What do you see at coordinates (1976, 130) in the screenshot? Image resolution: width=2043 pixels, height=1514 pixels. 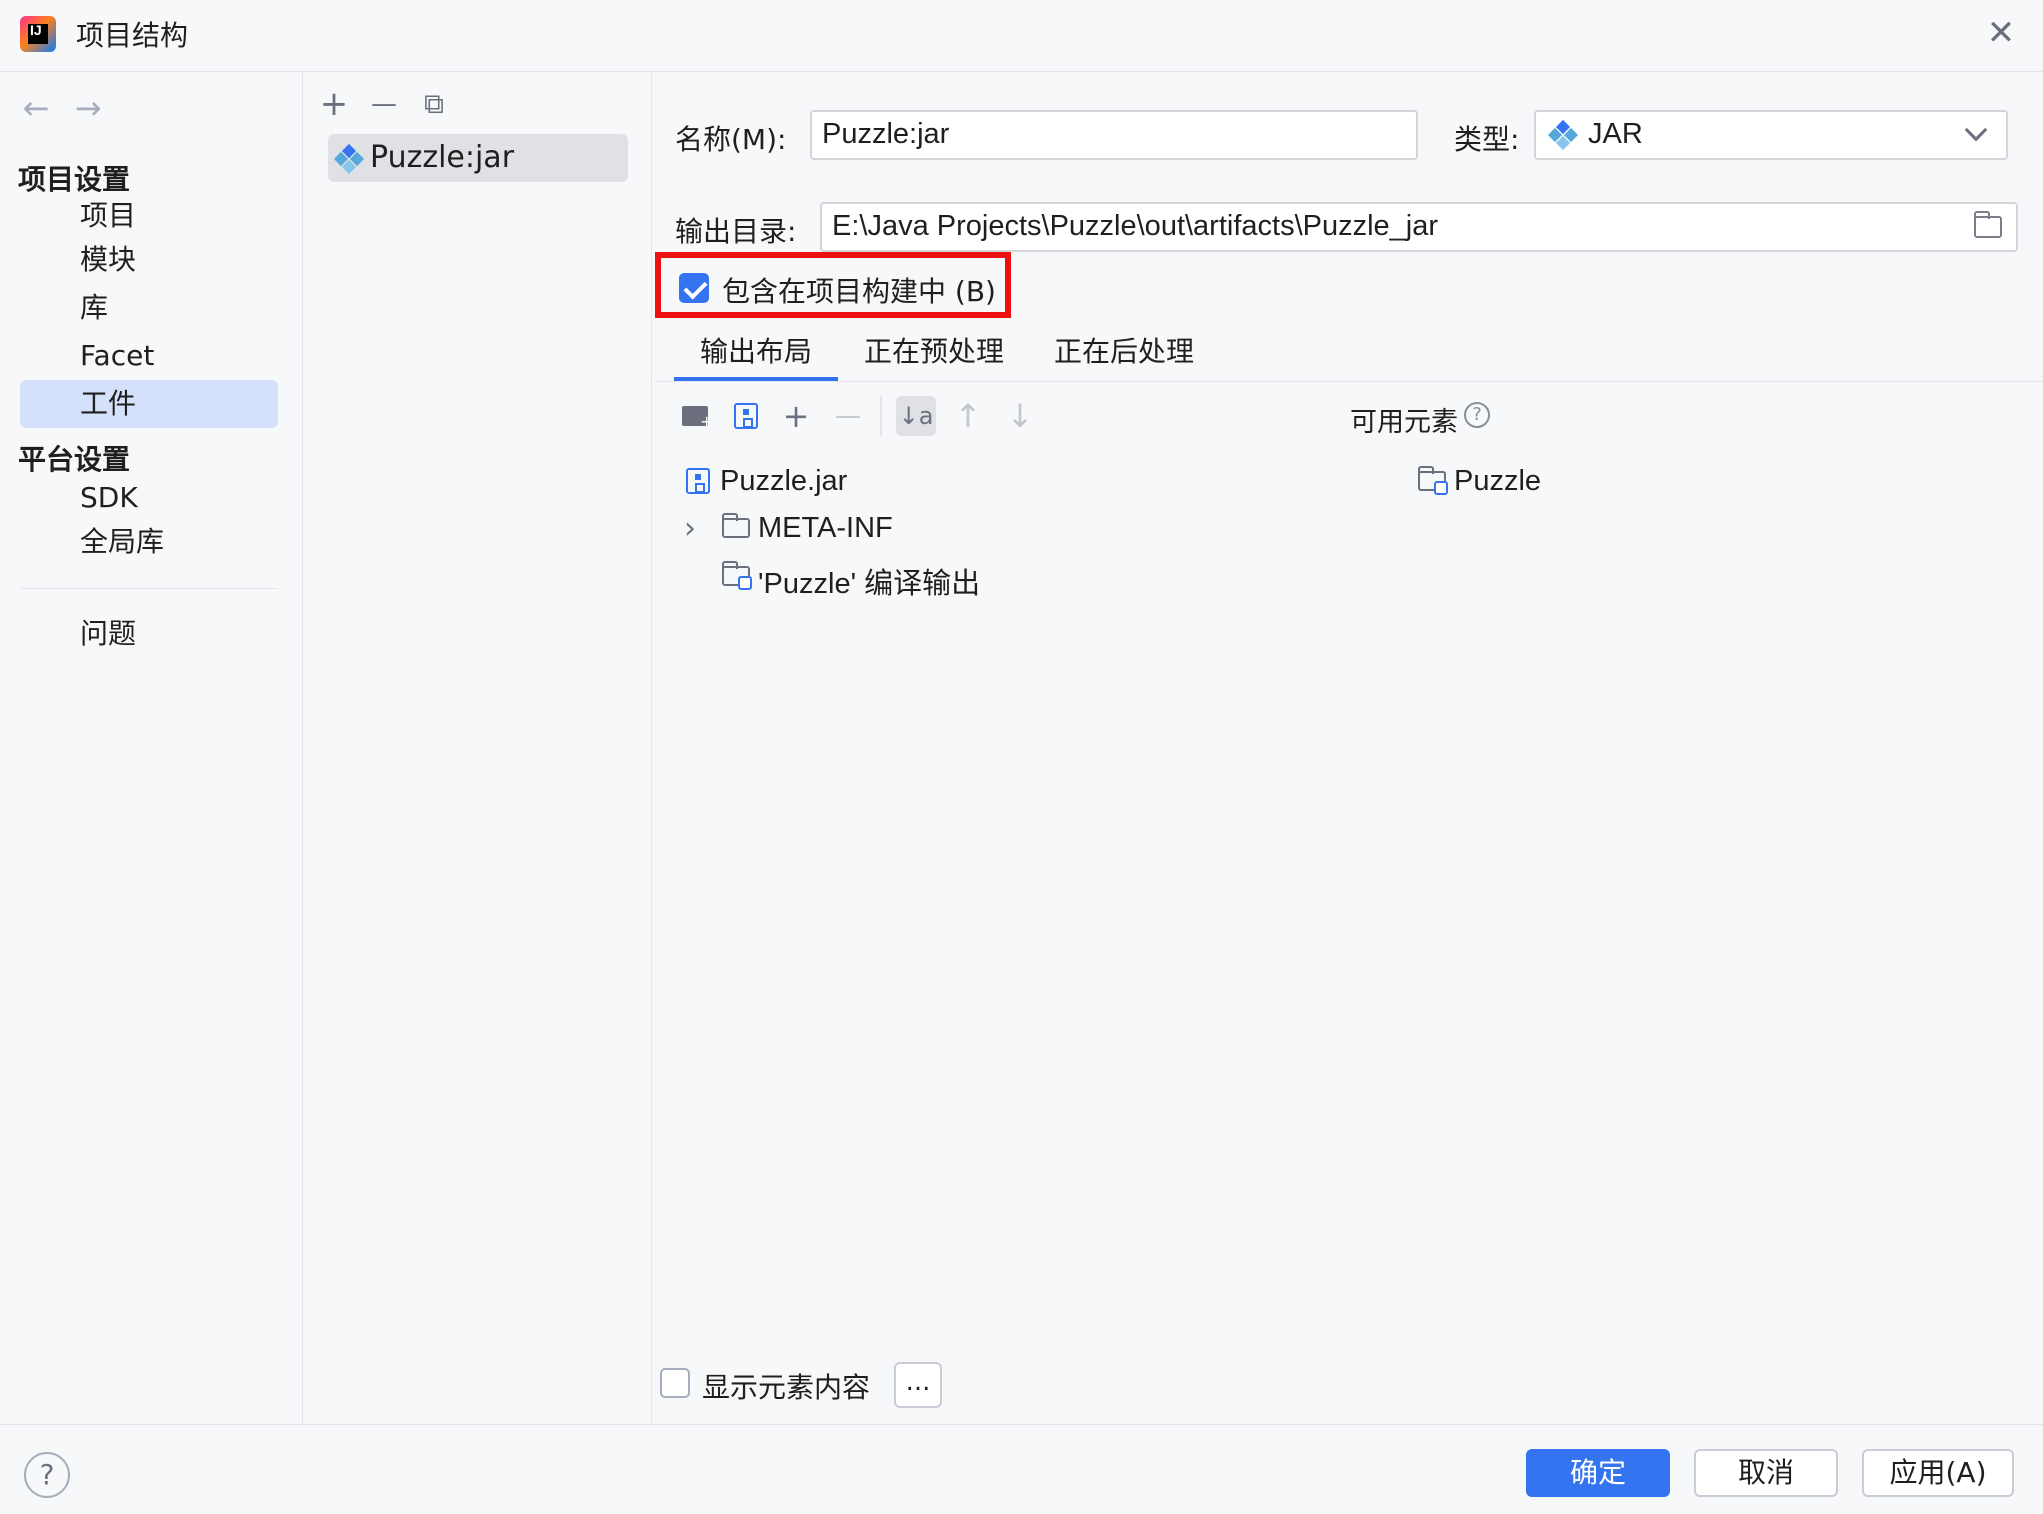 I see `chevron-down-icon` at bounding box center [1976, 130].